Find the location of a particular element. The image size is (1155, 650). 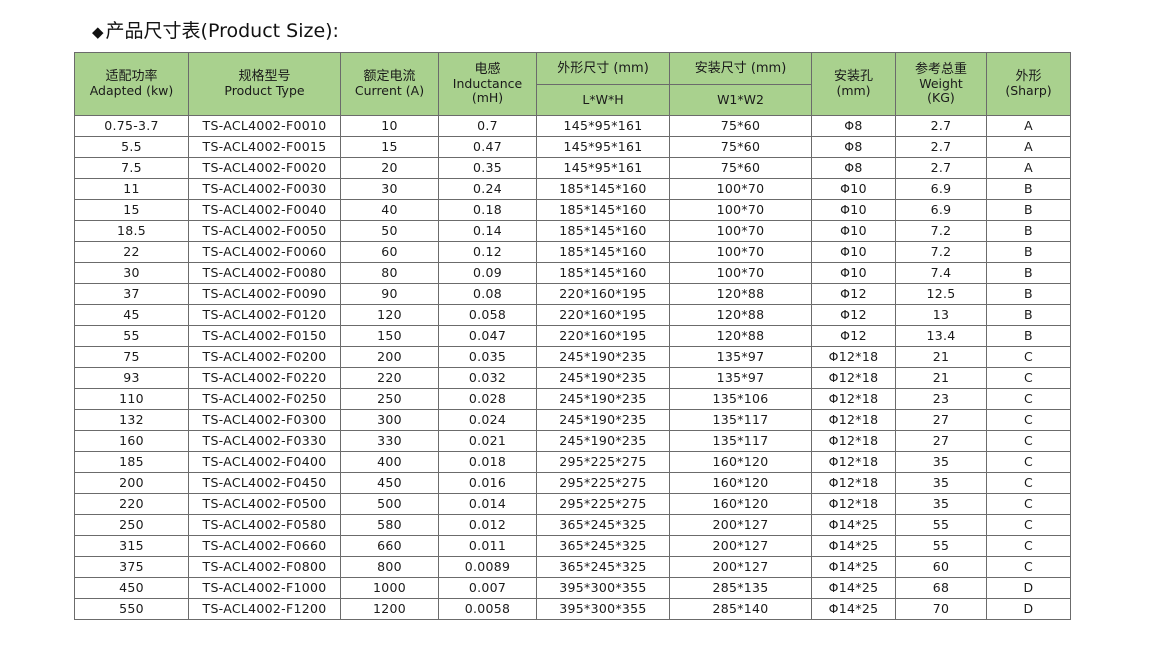

header-outer-size-sub: L*W*H is located at coordinates (603, 100).